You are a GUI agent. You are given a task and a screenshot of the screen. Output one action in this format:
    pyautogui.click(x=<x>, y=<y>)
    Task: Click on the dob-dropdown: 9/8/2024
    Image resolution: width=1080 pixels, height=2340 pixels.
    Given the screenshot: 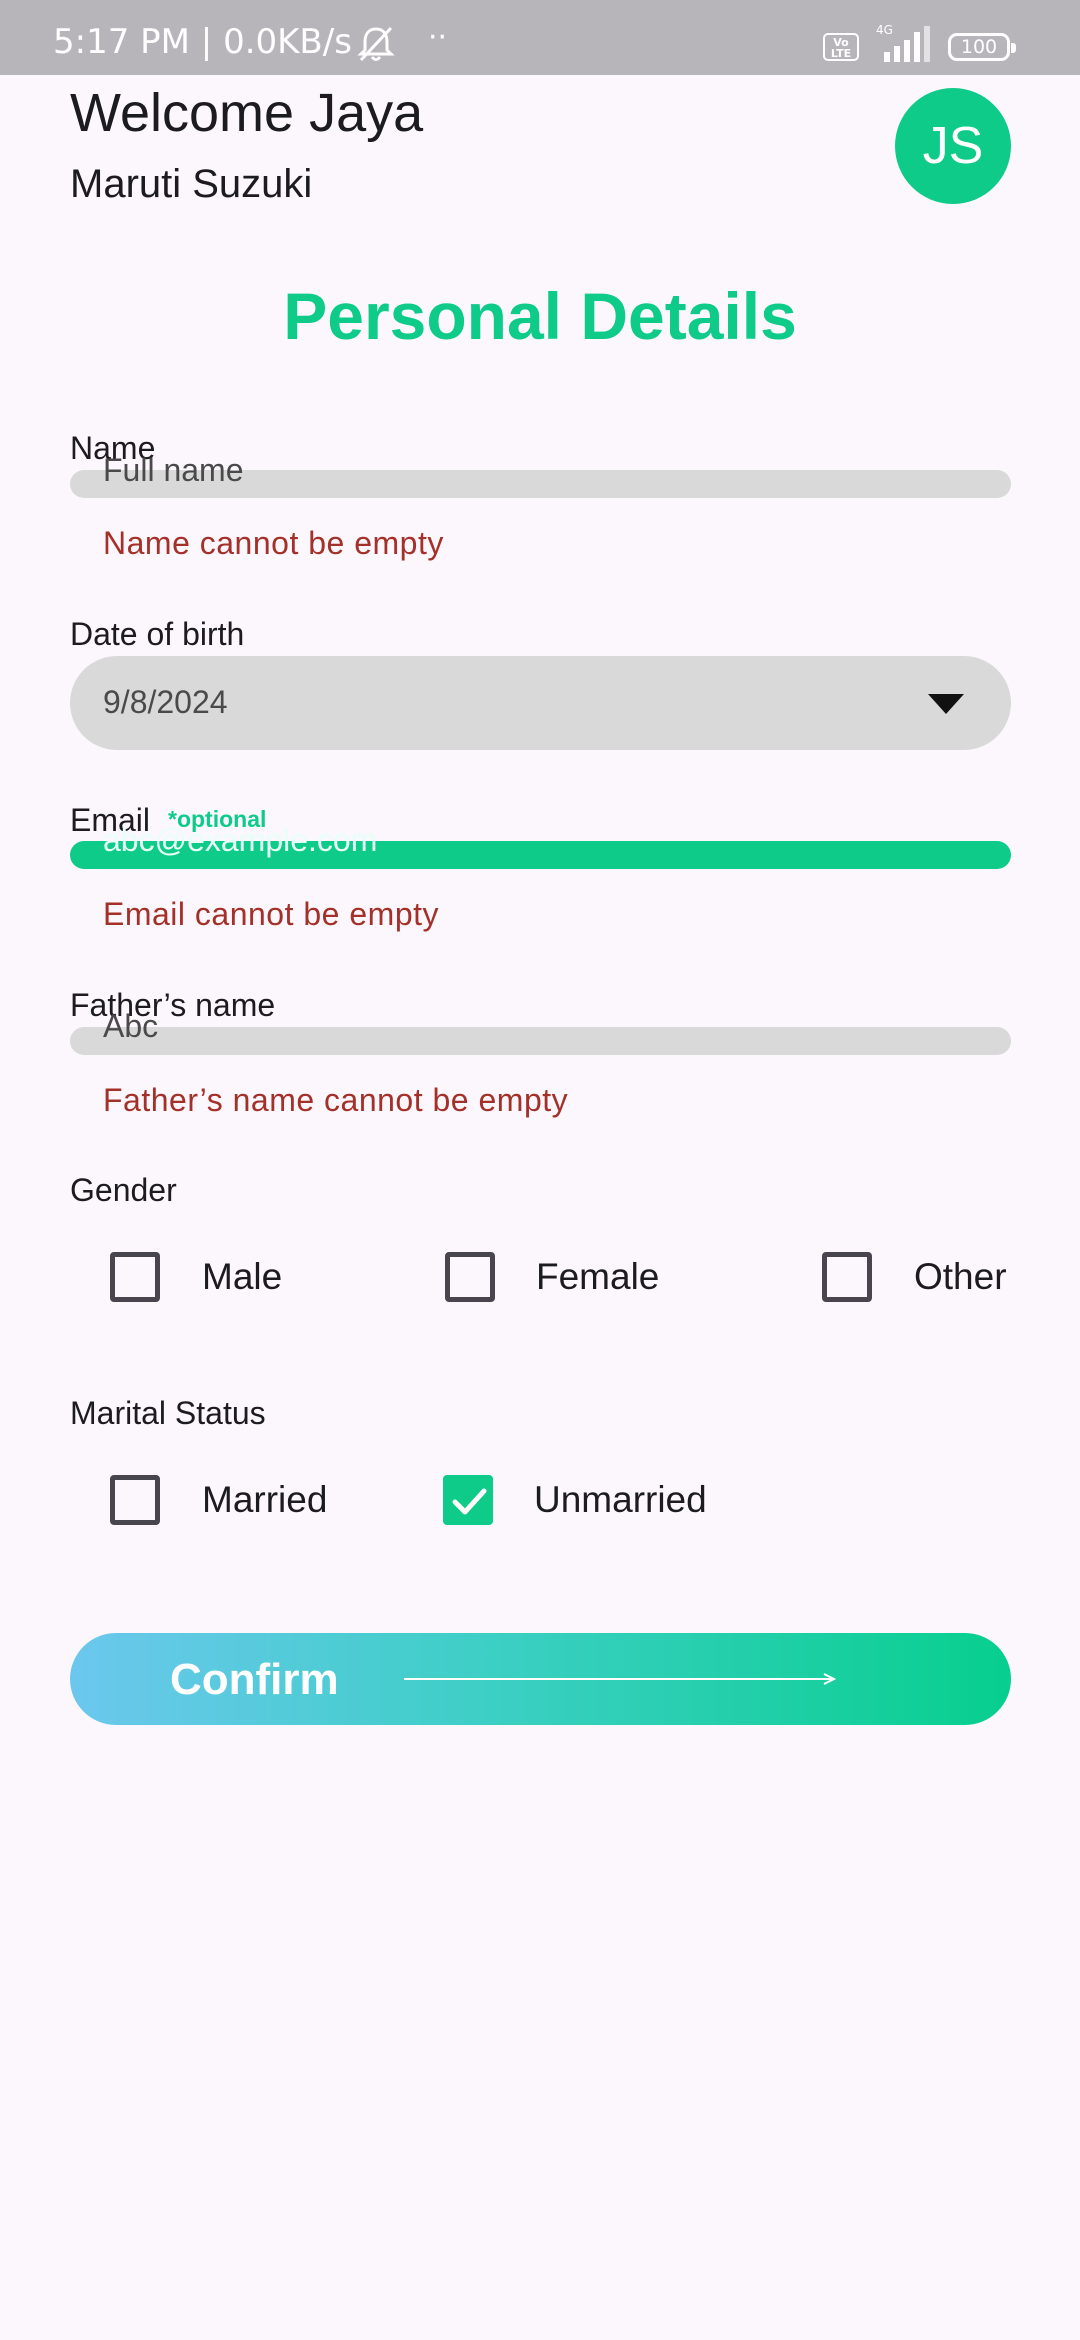 What is the action you would take?
    pyautogui.click(x=540, y=703)
    